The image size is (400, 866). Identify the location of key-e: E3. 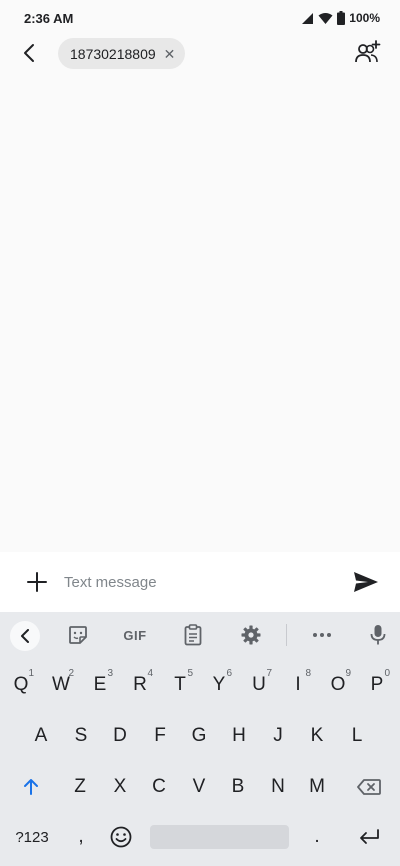
(100, 685).